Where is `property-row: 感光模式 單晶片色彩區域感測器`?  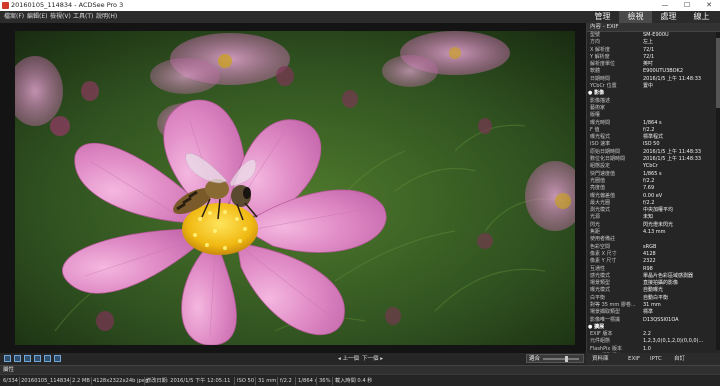 property-row: 感光模式 單晶片色彩區域感測器 is located at coordinates (653, 276).